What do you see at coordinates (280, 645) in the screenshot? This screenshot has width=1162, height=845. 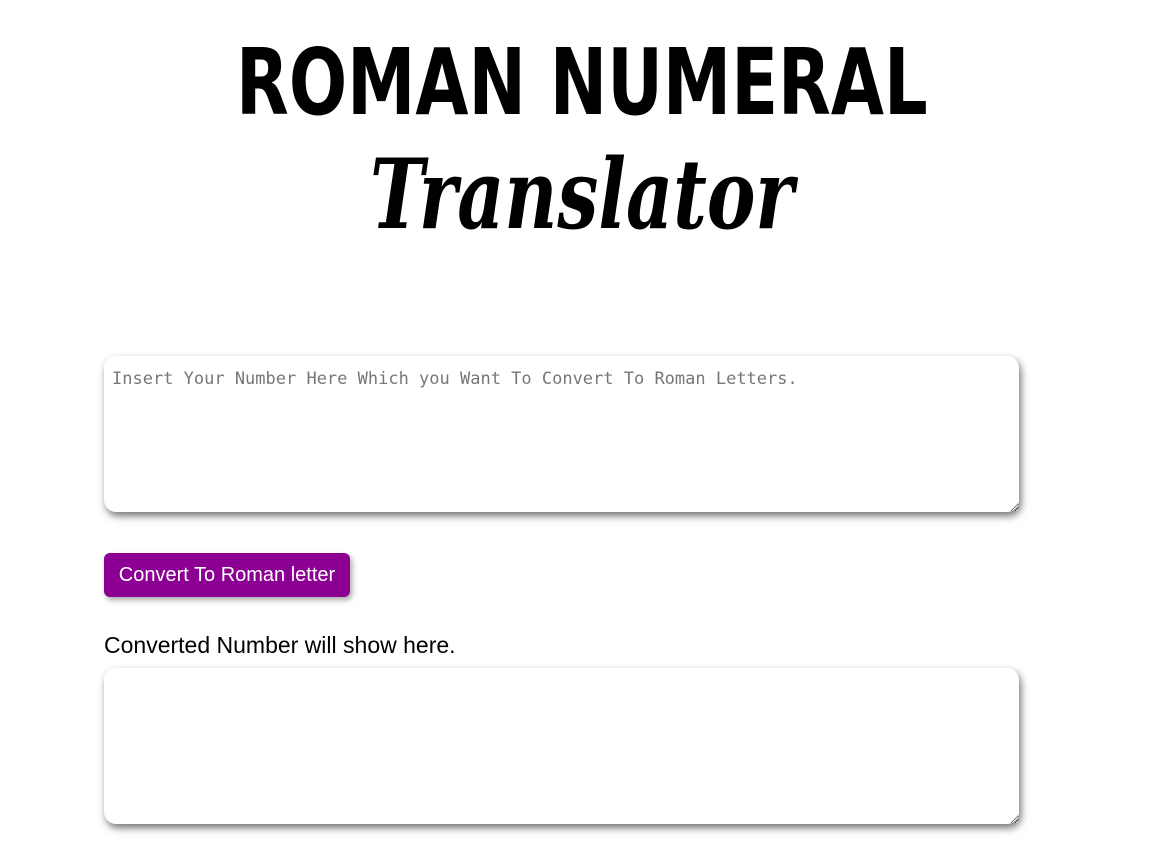 I see `result-label: Converted Number will show here.` at bounding box center [280, 645].